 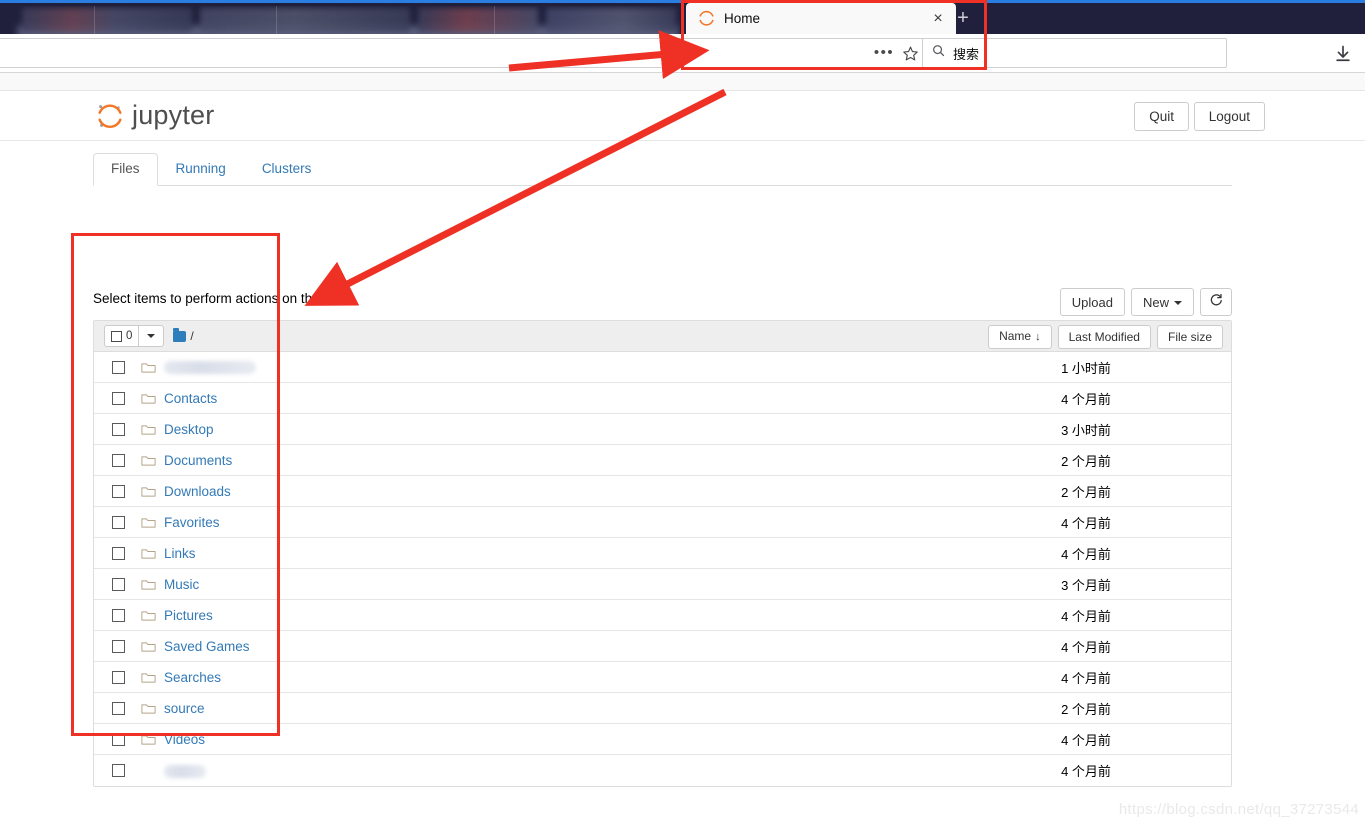 What do you see at coordinates (682, 17) in the screenshot?
I see `browser-tab-strip: Home × +` at bounding box center [682, 17].